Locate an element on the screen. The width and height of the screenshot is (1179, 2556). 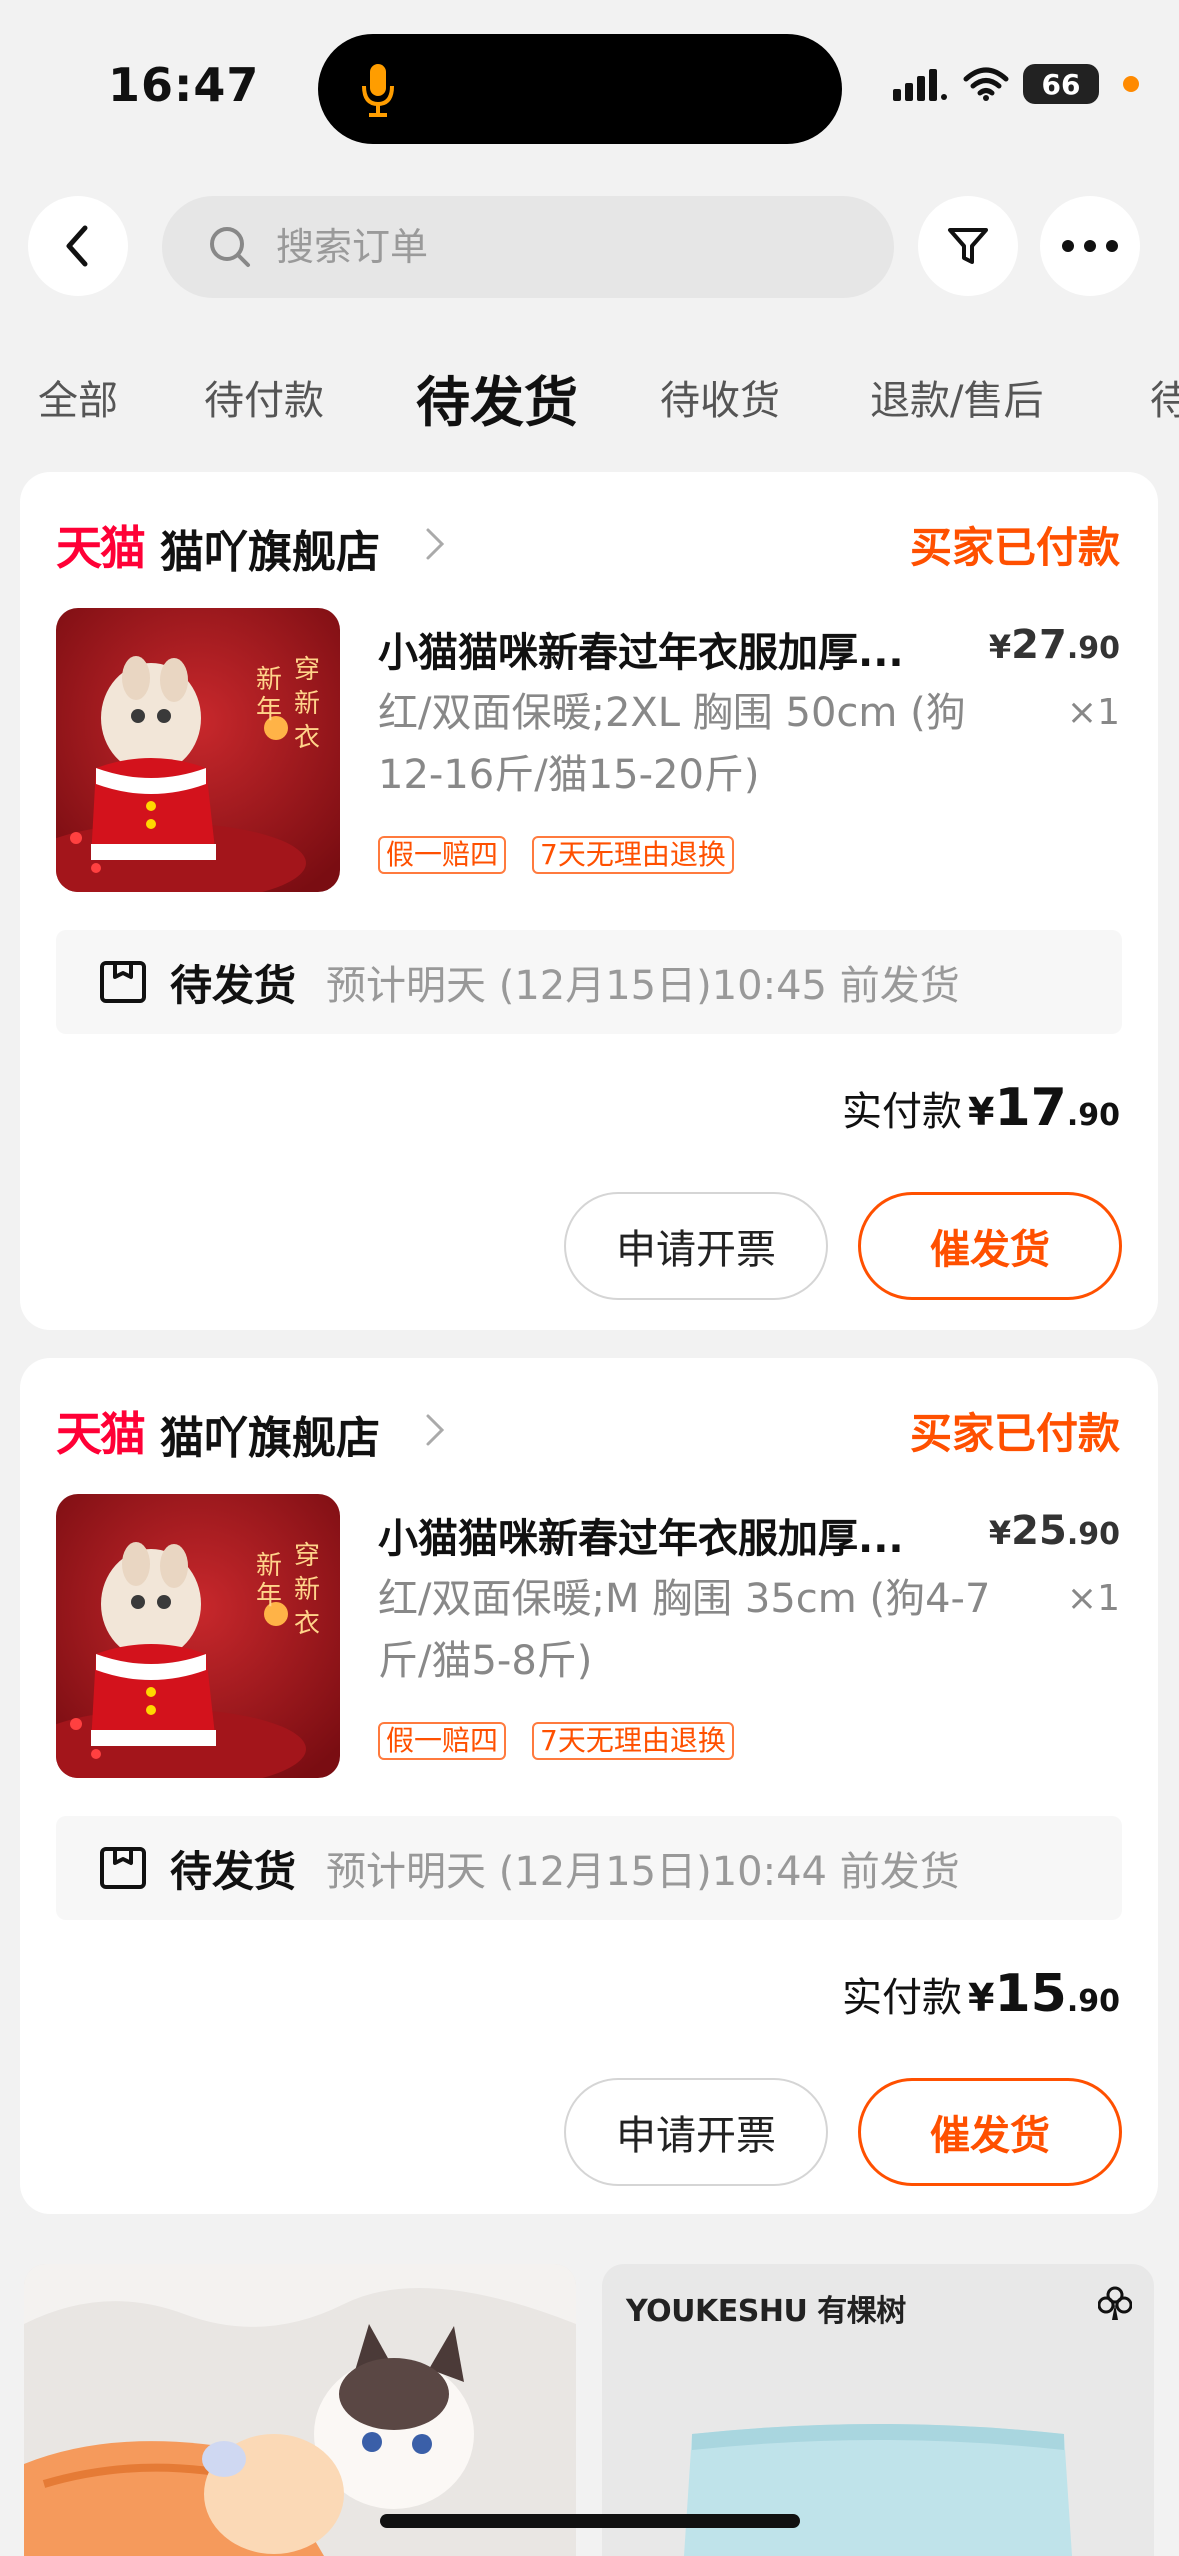
shipping-status-bar: 待发货 预计明天 (12月15日)10:44 前发货 is located at coordinates (589, 1868).